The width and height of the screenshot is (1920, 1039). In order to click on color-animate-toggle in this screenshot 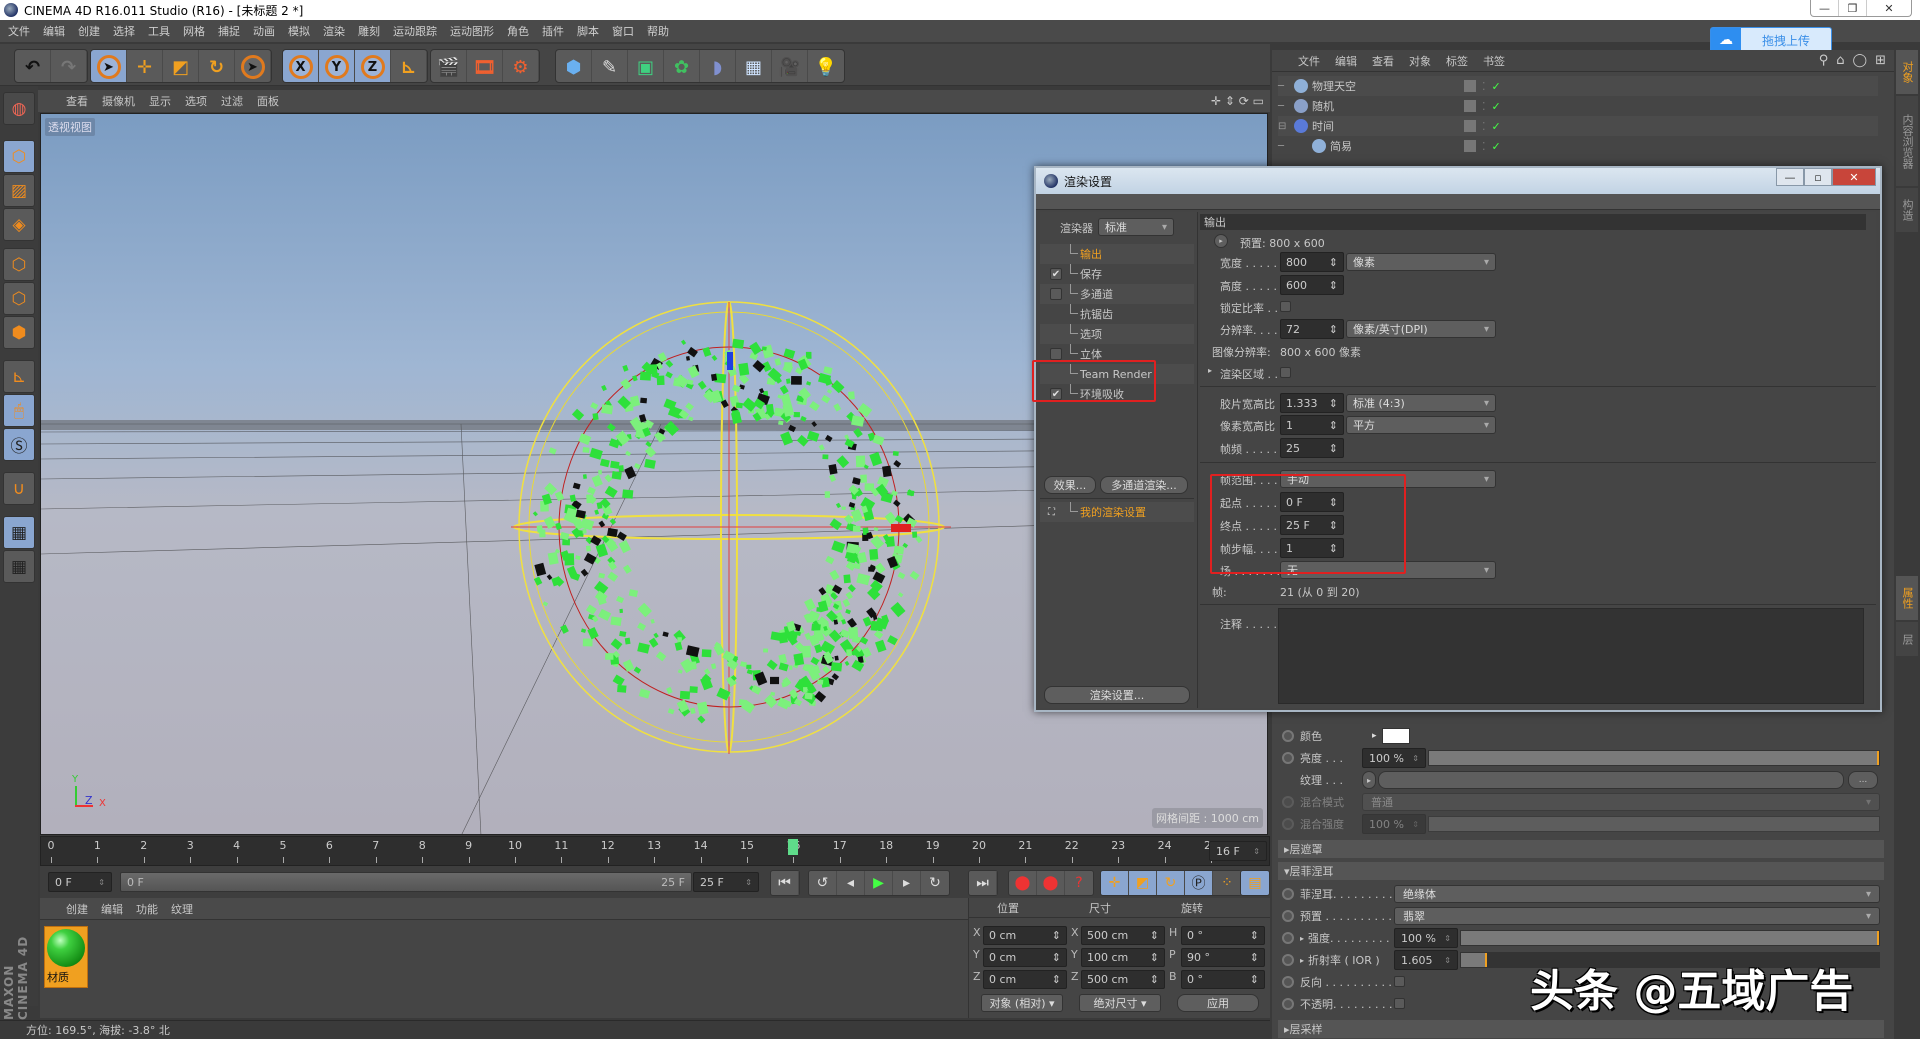, I will do `click(1288, 736)`.